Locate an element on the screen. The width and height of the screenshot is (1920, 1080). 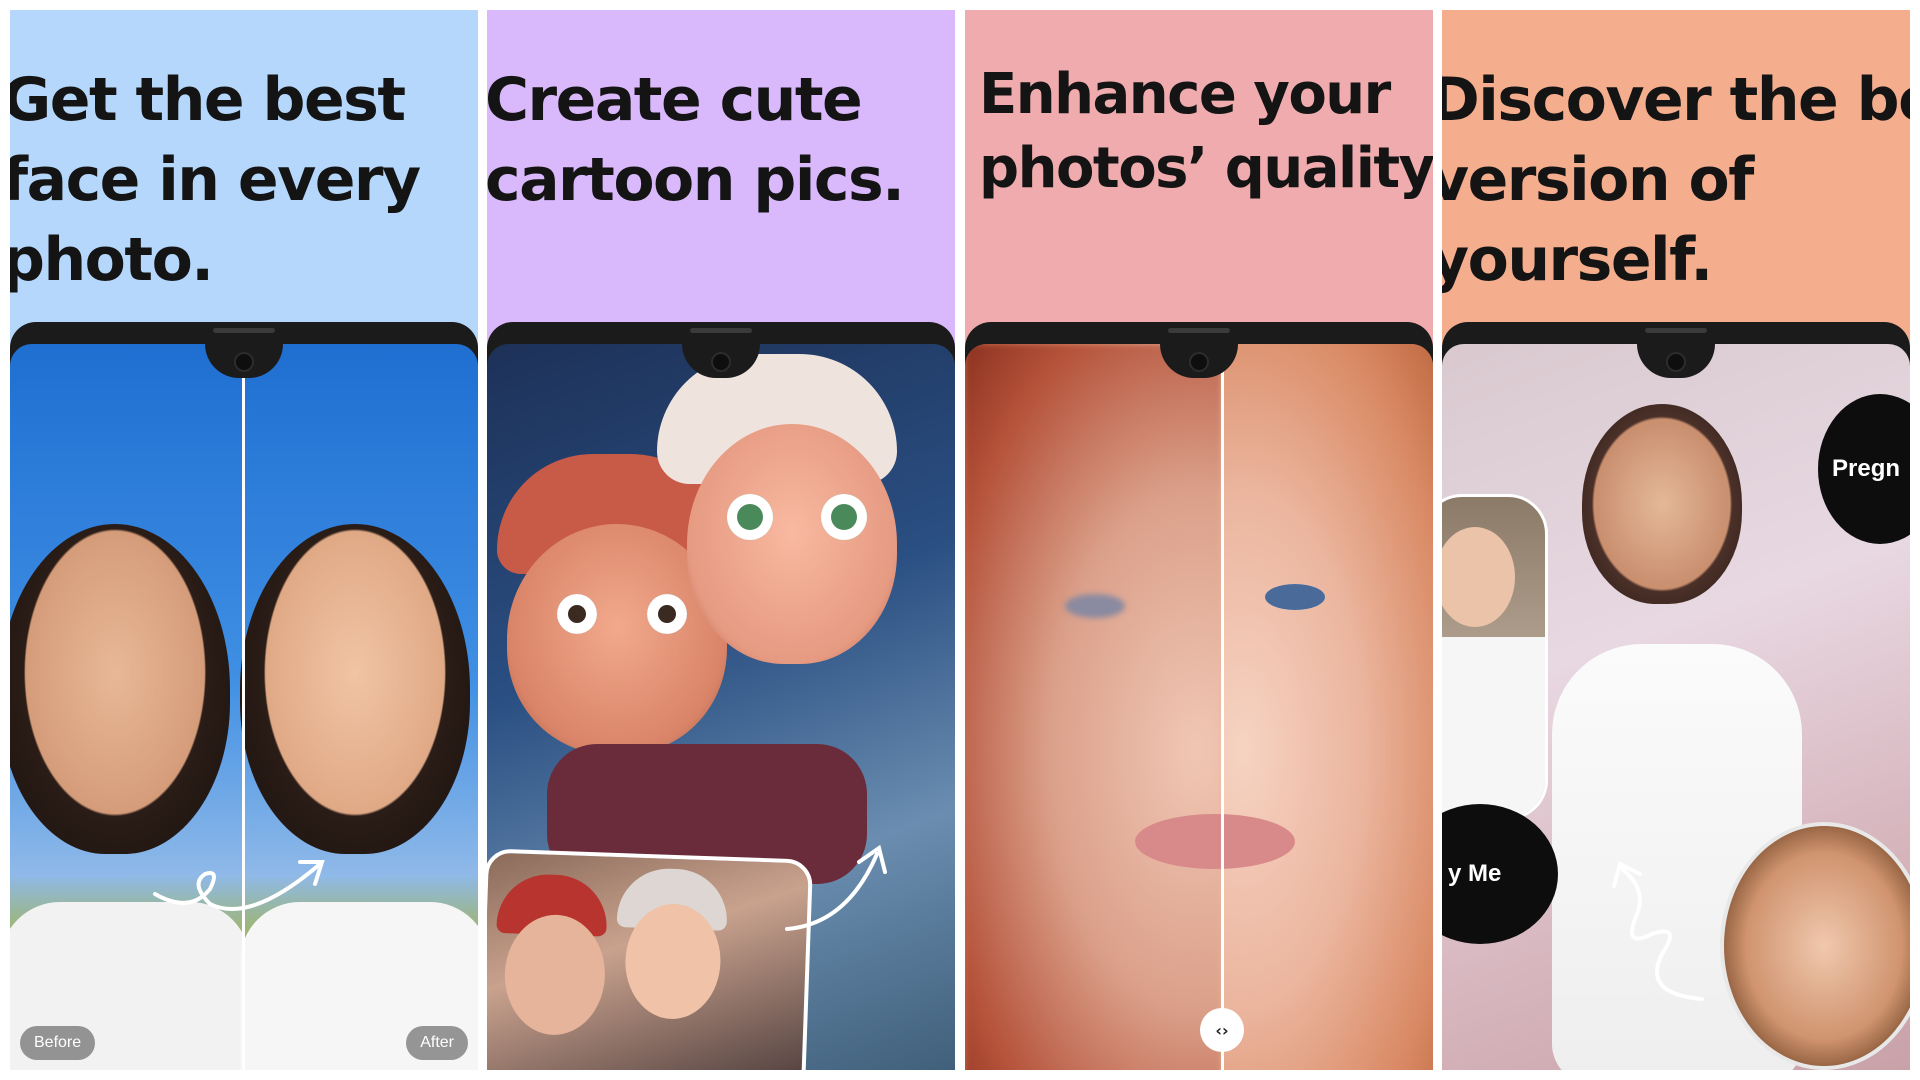
badge-me-label: y Me is located at coordinates (1475, 873).